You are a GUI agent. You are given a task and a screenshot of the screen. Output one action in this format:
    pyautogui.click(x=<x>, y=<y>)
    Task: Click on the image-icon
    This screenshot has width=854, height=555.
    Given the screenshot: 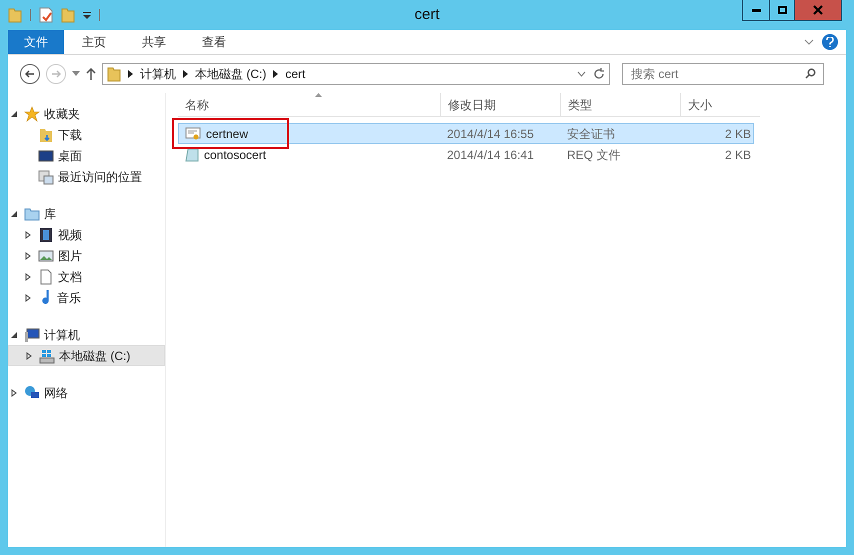 What is the action you would take?
    pyautogui.click(x=46, y=256)
    